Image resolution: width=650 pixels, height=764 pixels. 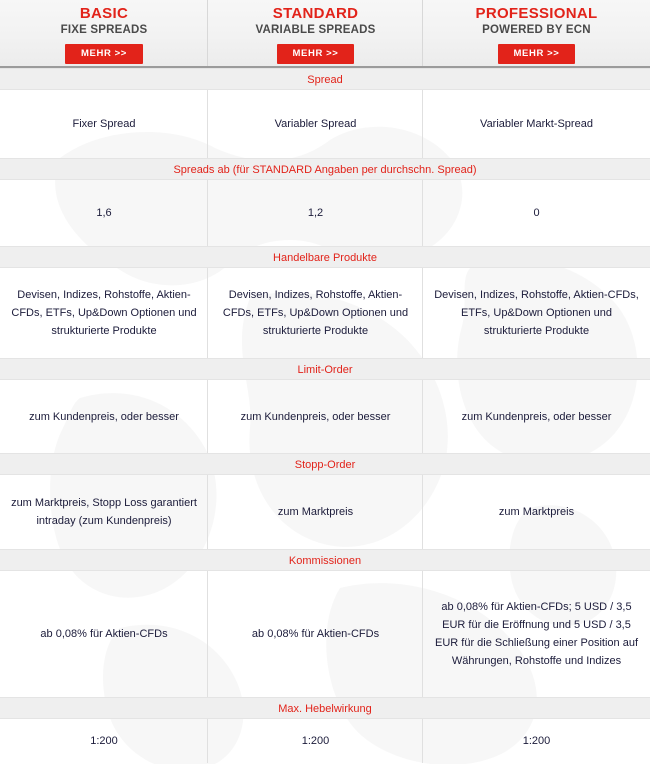 What do you see at coordinates (536, 30) in the screenshot?
I see `plan-subtitle-professional: POWERED BY ECN` at bounding box center [536, 30].